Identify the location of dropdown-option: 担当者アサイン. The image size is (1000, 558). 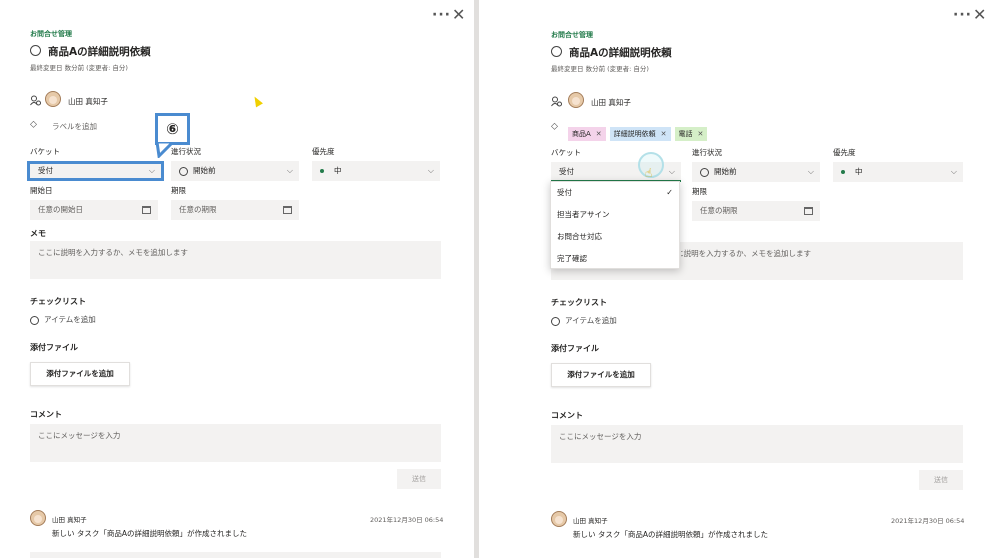
(615, 215).